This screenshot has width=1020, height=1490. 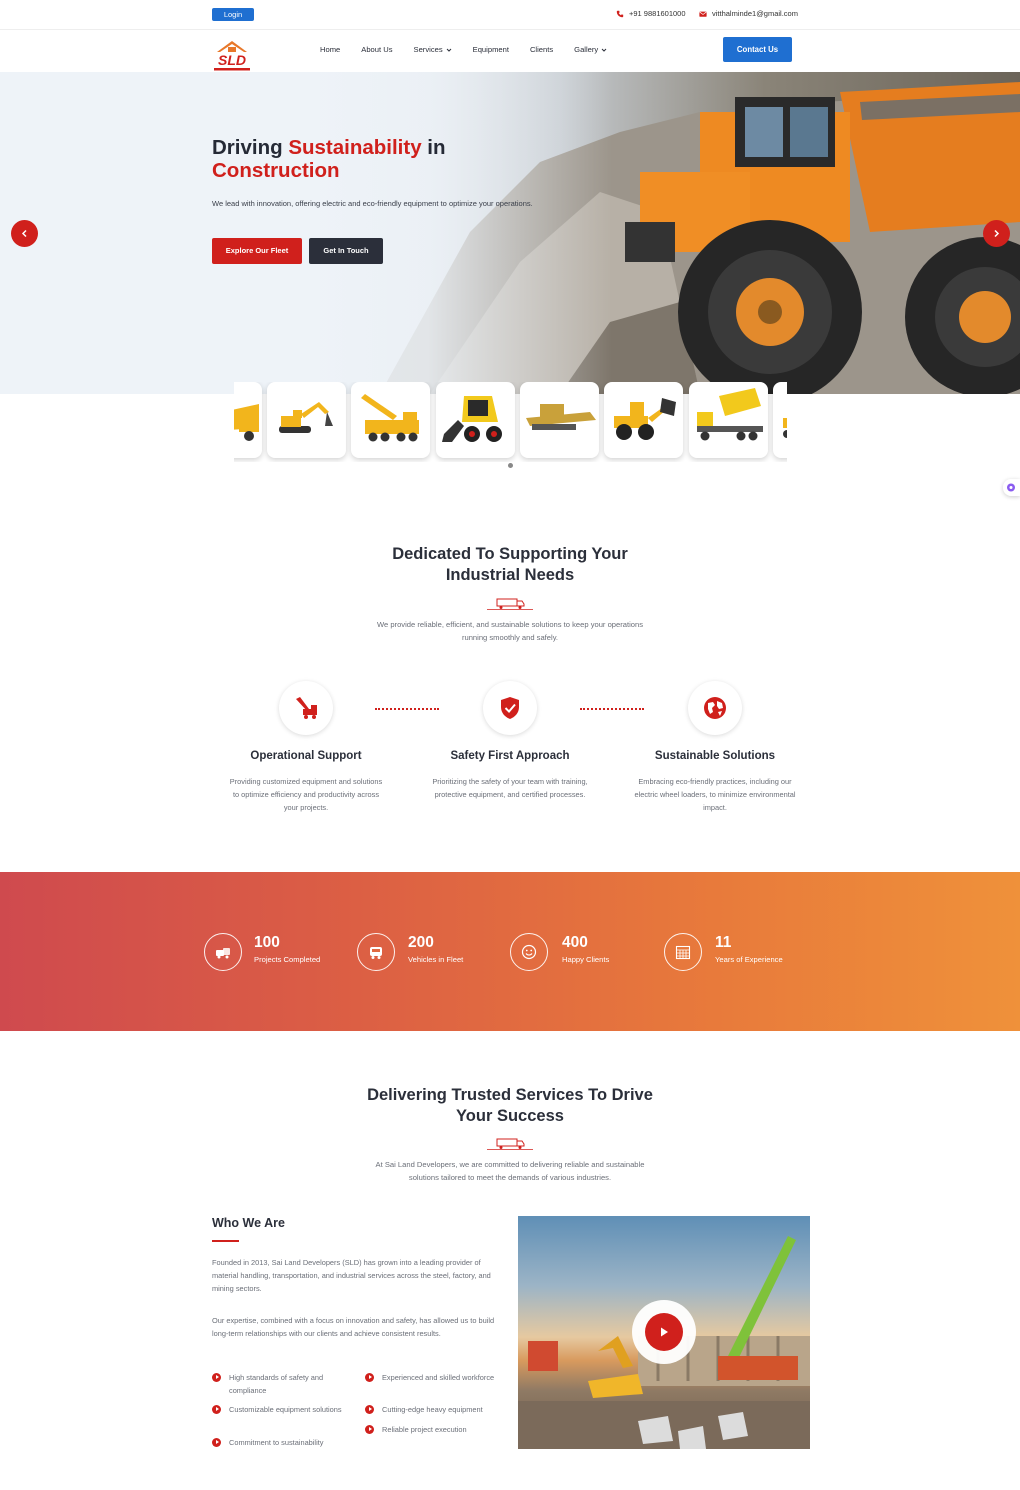 I want to click on floating-widget-icon, so click(x=1011, y=487).